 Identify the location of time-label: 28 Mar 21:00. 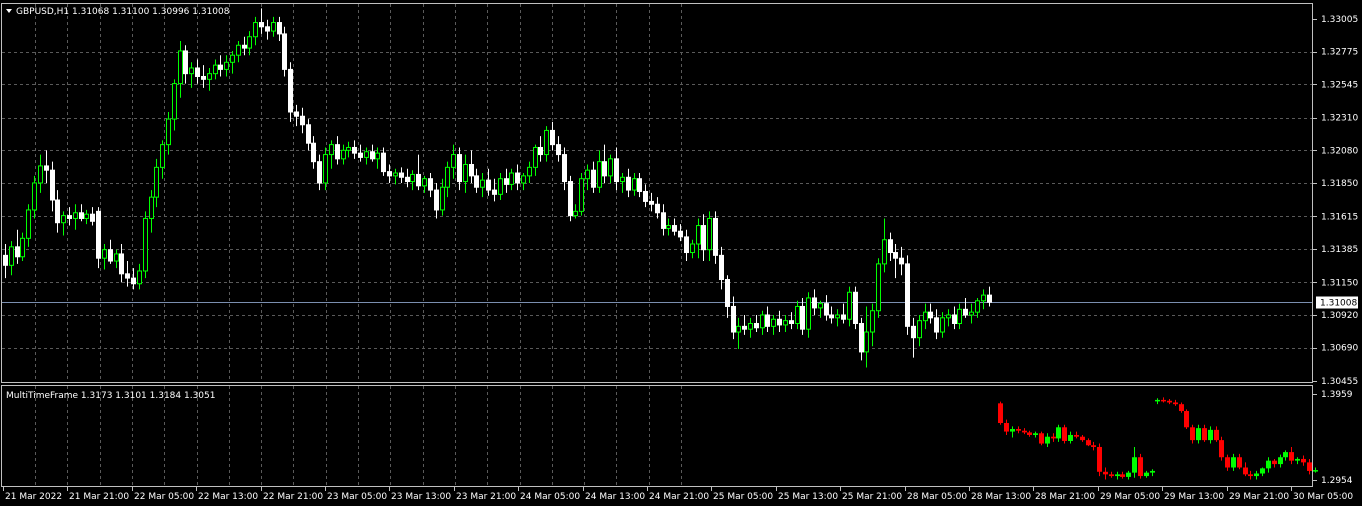
(1065, 497).